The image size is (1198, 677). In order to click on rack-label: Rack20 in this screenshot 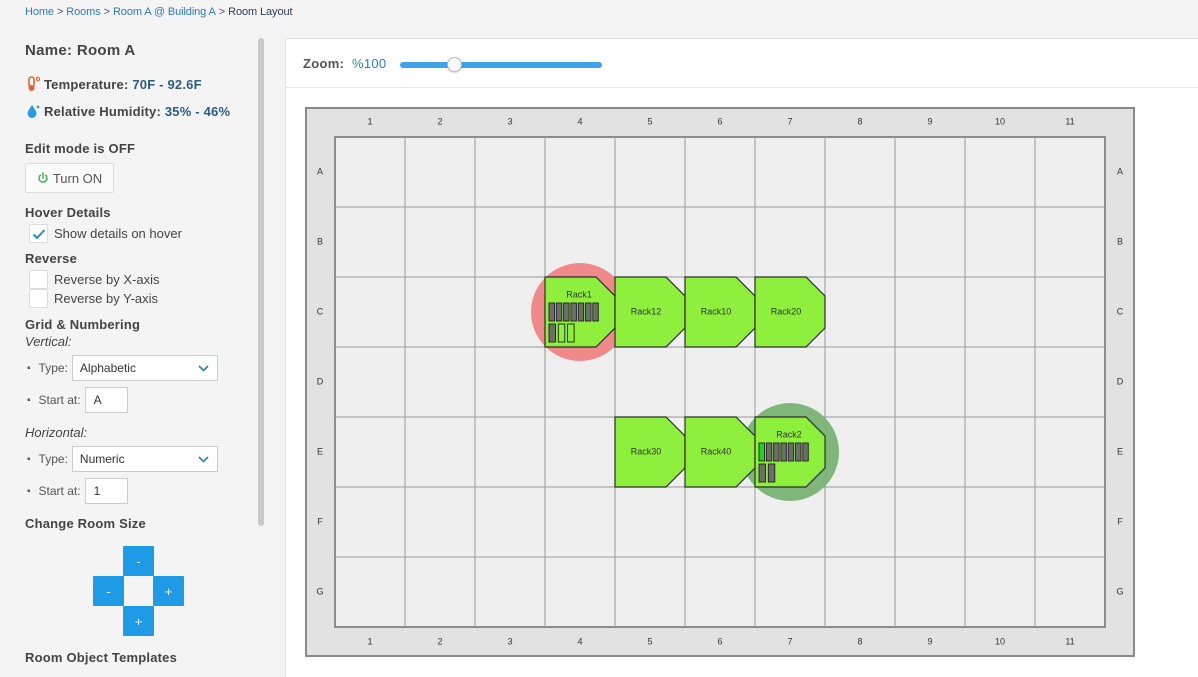, I will do `click(786, 311)`.